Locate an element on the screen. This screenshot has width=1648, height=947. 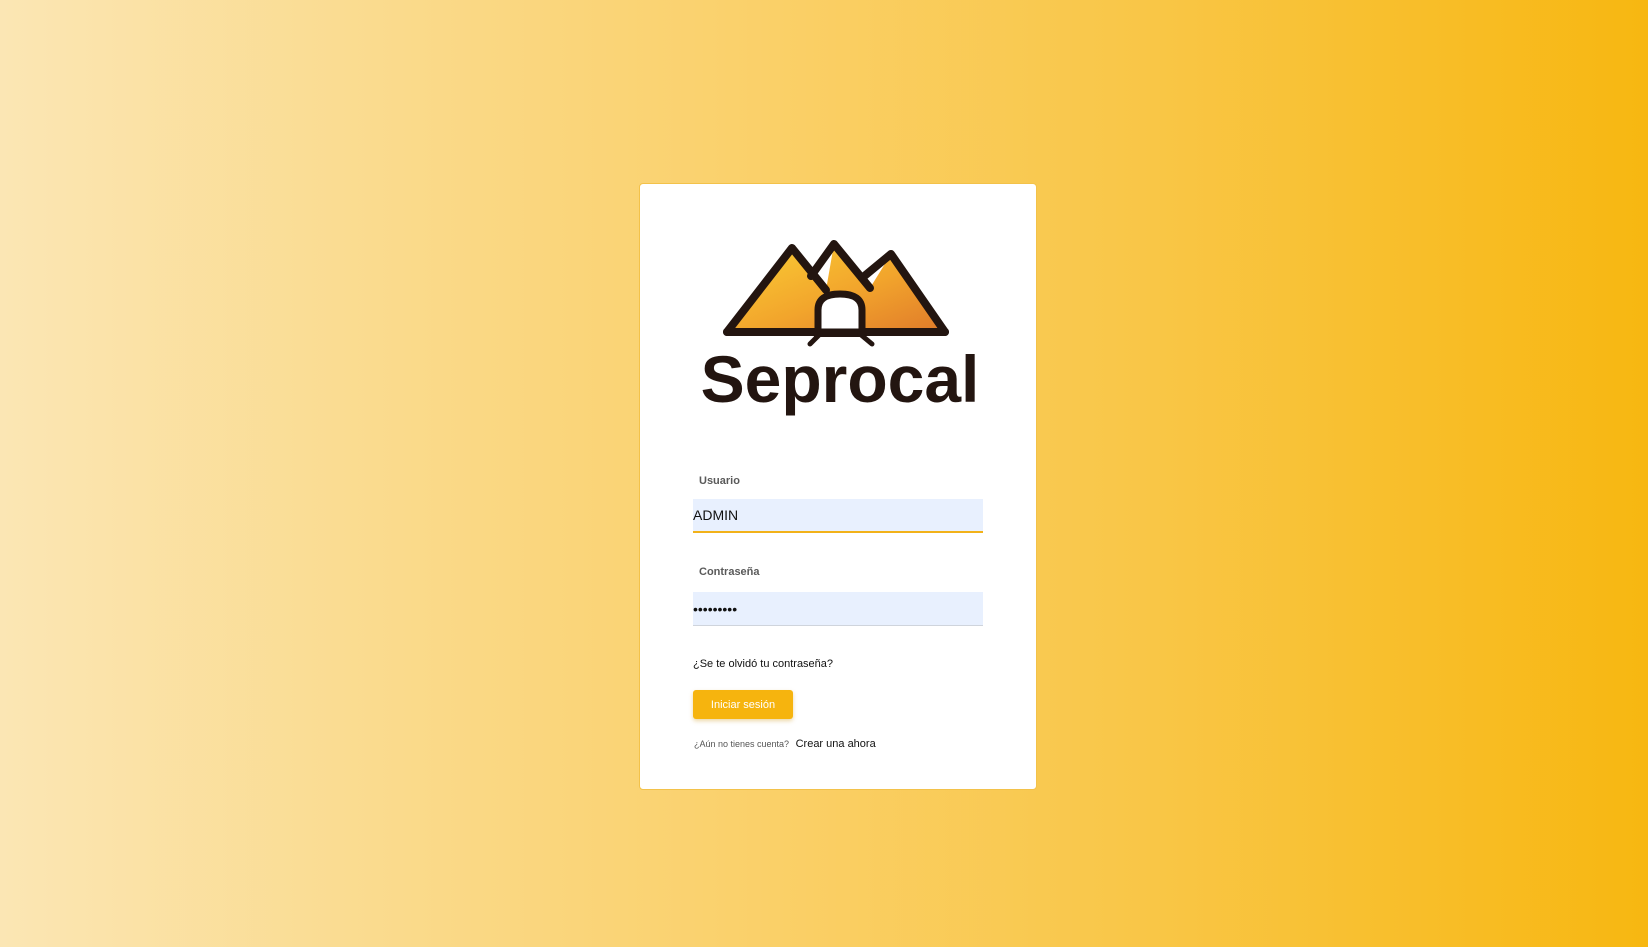
password-label: Contraseña is located at coordinates (729, 572).